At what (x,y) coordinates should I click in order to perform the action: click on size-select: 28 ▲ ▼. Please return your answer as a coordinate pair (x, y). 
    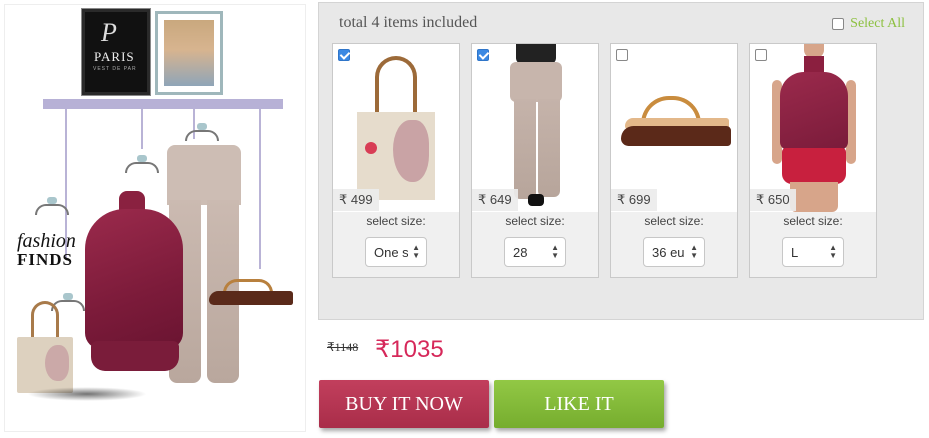
    Looking at the image, I should click on (535, 252).